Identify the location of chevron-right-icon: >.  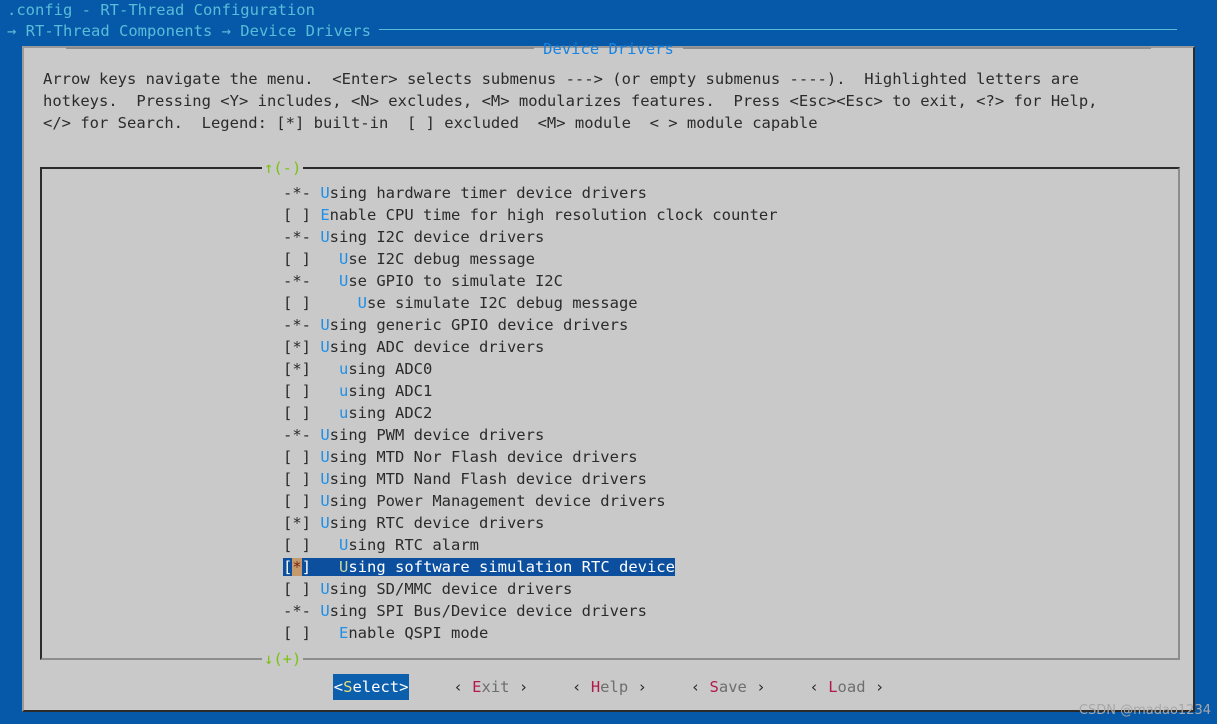
(404, 687).